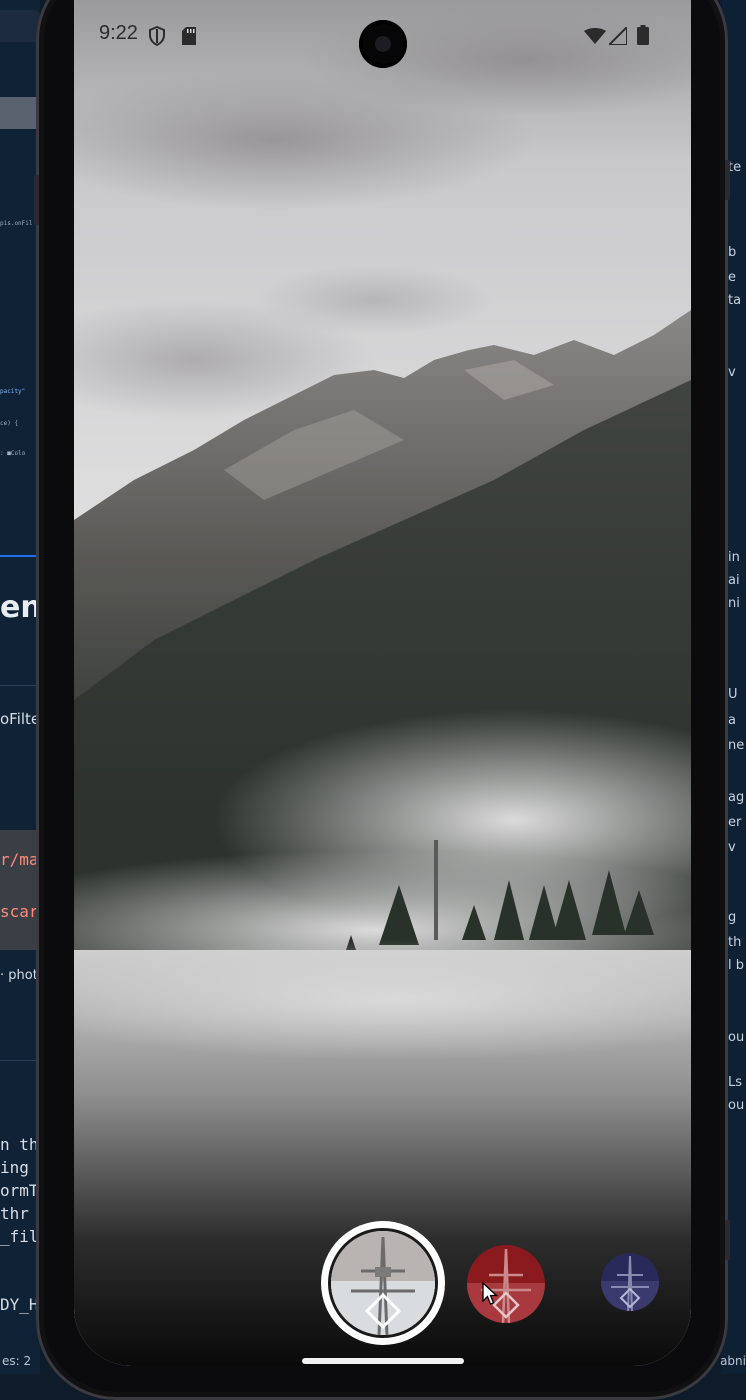  I want to click on status-time: 9:22, so click(118, 33).